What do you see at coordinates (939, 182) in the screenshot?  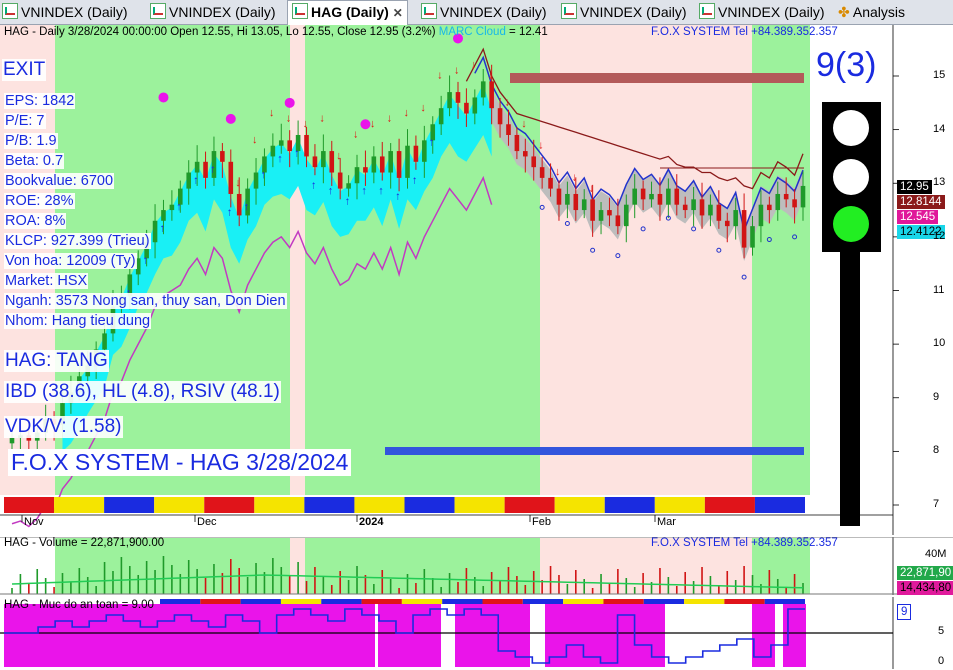 I see `y-tick-label: 13` at bounding box center [939, 182].